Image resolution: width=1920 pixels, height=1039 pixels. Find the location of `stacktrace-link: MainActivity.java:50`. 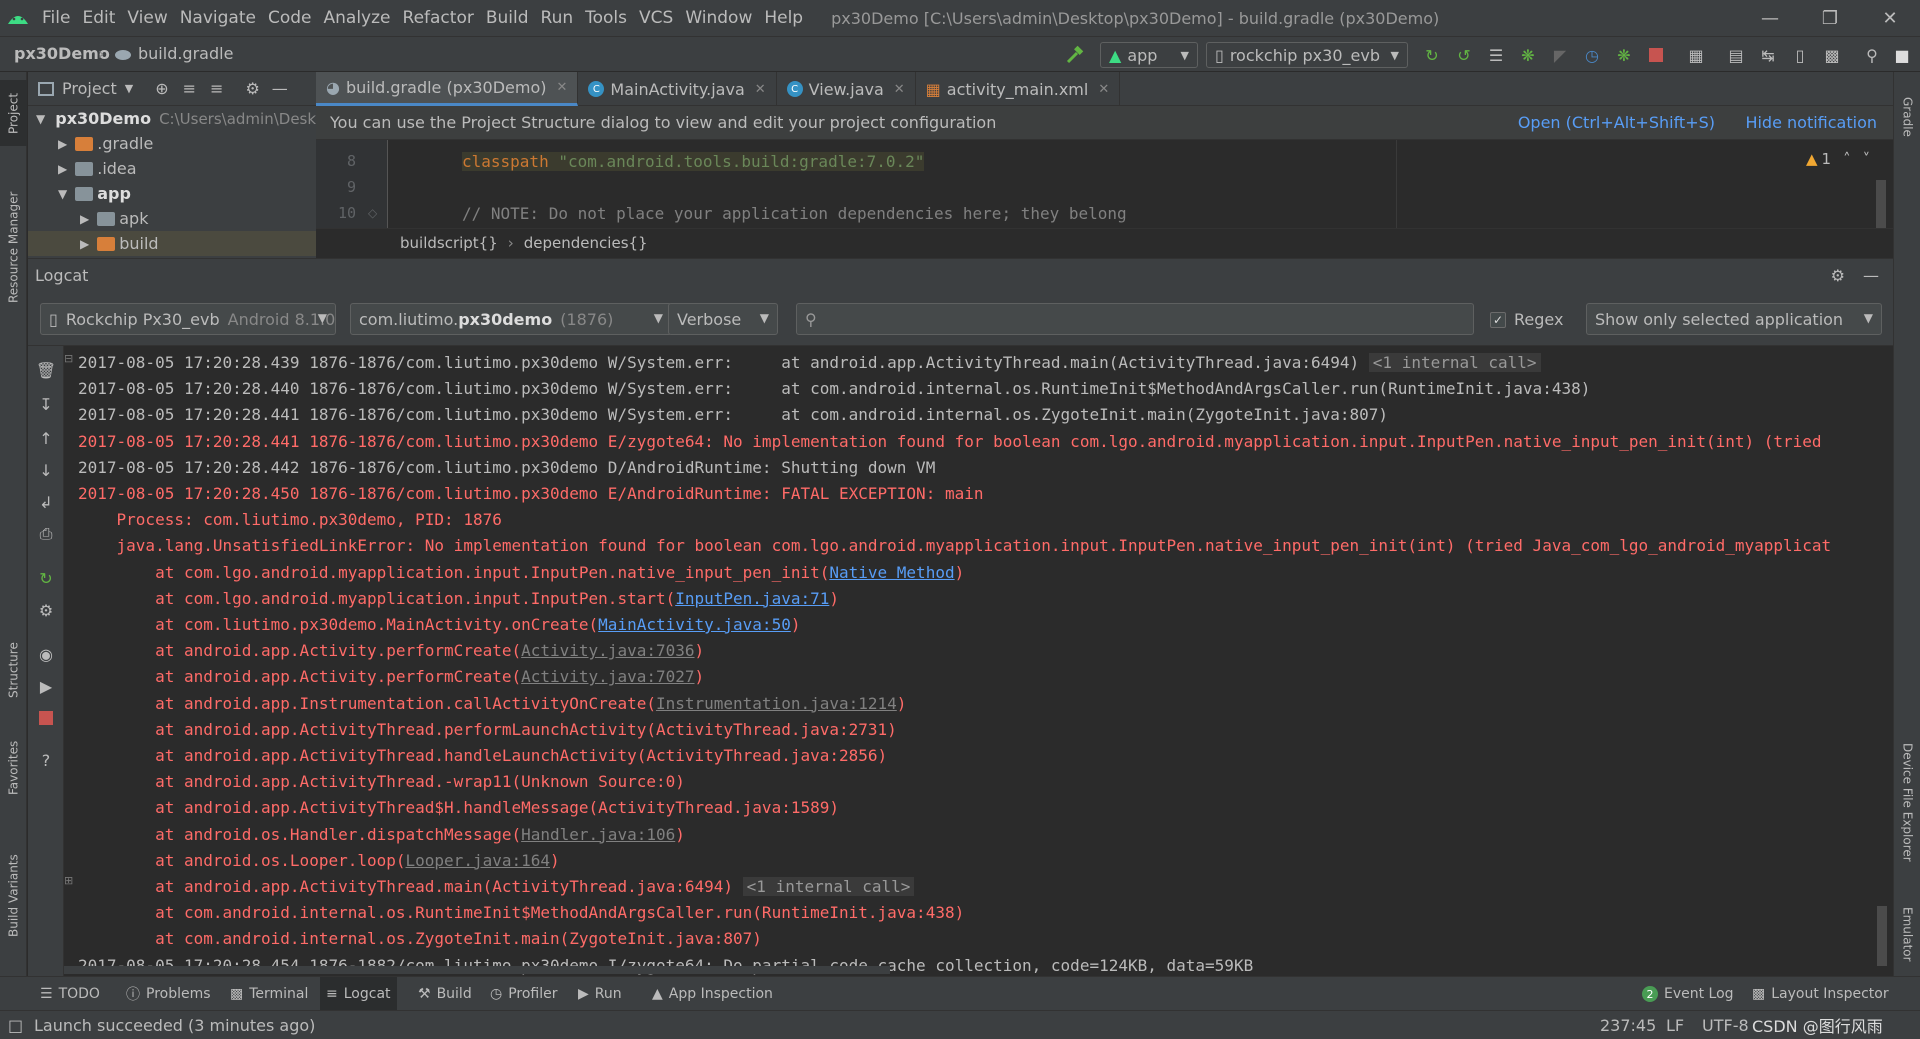

stacktrace-link: MainActivity.java:50 is located at coordinates (694, 624).